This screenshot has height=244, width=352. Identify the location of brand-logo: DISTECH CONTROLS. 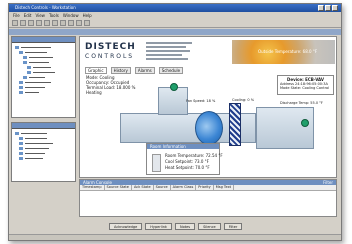
(113, 53).